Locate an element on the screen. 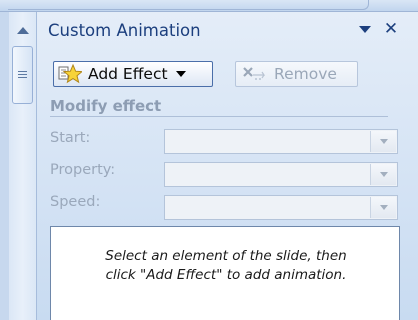 The image size is (418, 320). hint-line-1: Select an element of the slide, then is located at coordinates (226, 256).